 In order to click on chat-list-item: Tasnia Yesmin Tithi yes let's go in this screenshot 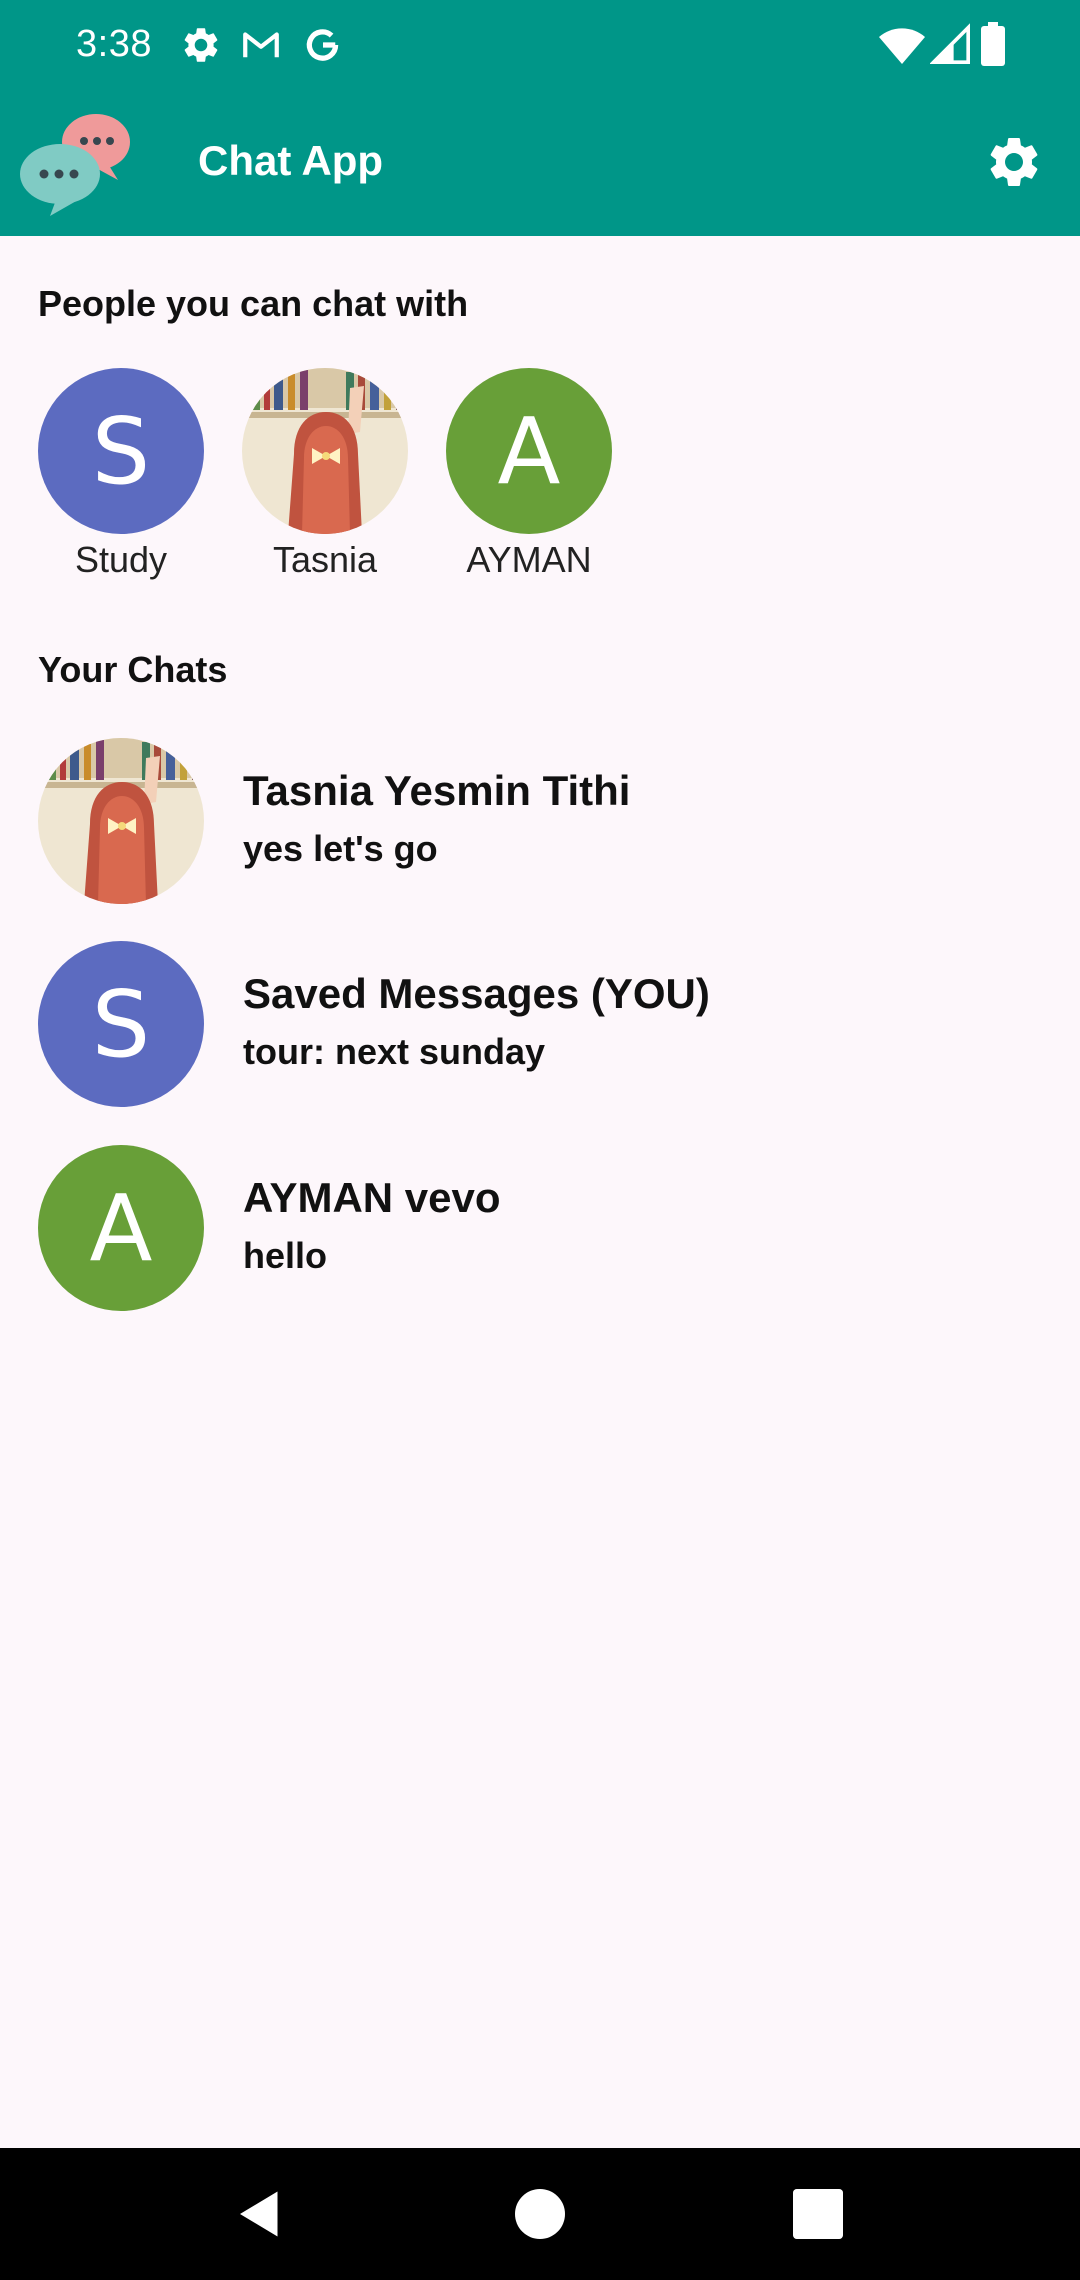, I will do `click(540, 821)`.